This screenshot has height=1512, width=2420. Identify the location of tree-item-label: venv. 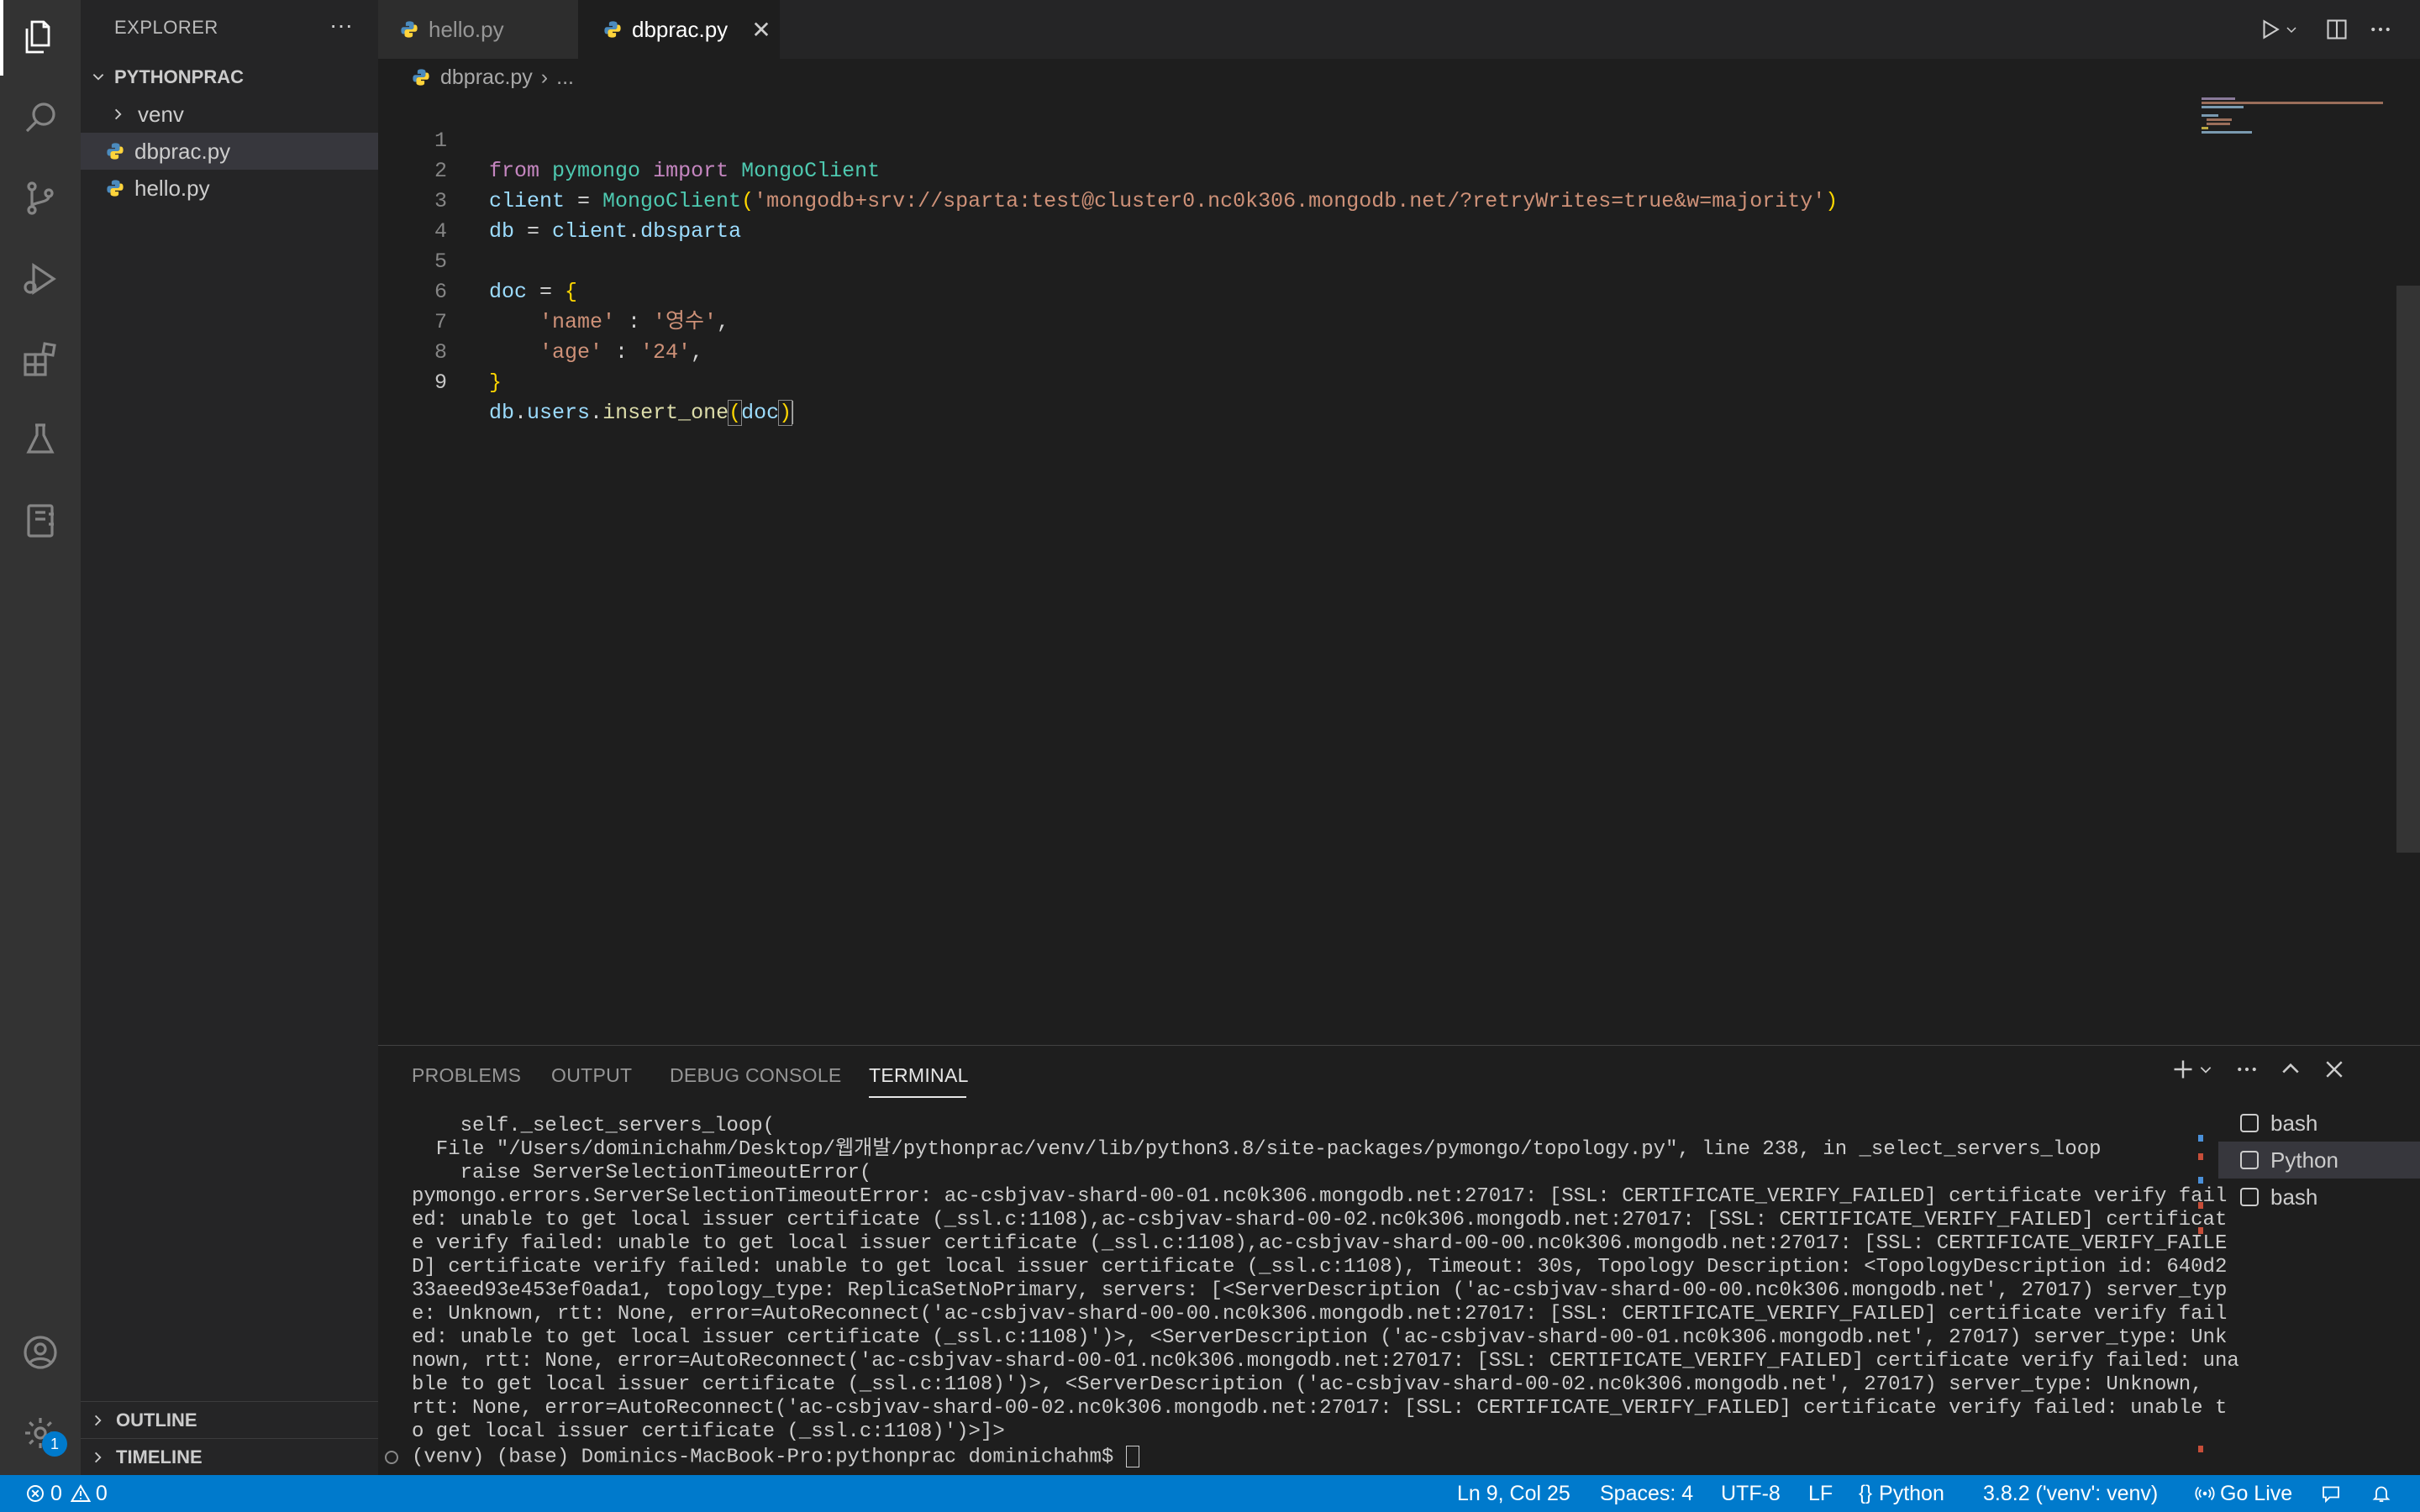
(161, 114).